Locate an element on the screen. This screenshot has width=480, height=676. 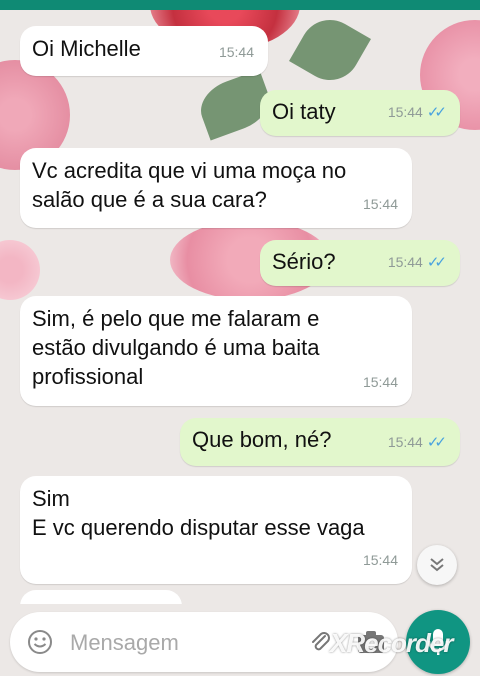
app-header-strip is located at coordinates (240, 5).